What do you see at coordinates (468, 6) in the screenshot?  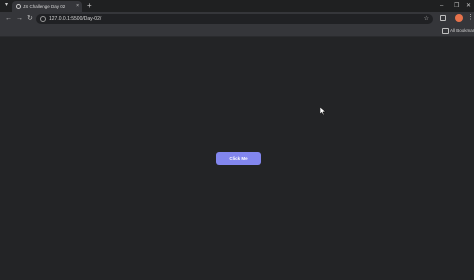 I see `window-close-button: ✕` at bounding box center [468, 6].